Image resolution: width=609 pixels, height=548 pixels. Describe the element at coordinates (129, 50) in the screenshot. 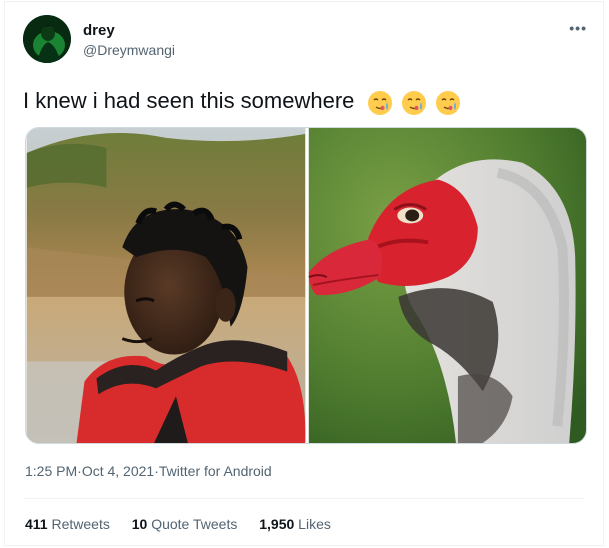

I see `author-handle: @Dreymwangi` at that location.